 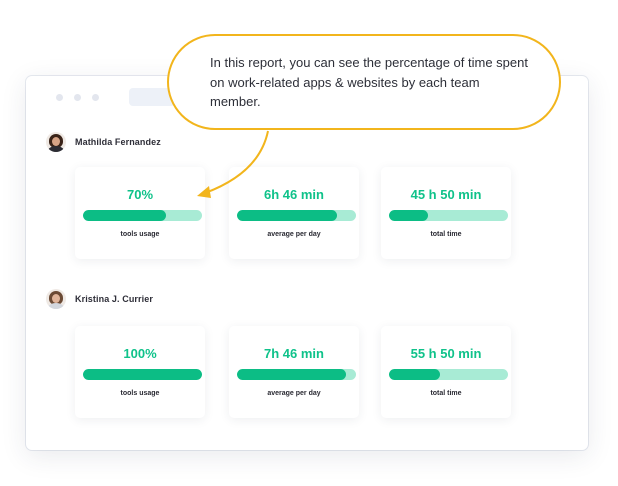 I want to click on stat-card-average-per-day: 6h 46 min average per day, so click(x=294, y=213).